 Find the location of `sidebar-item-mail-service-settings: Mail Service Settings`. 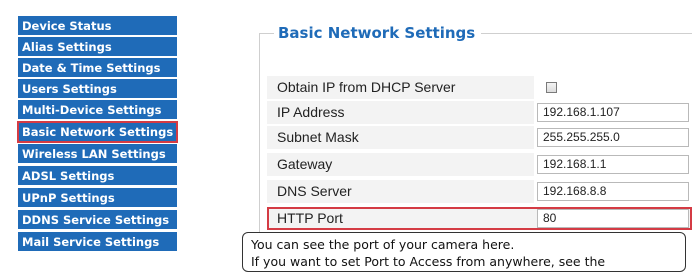

sidebar-item-mail-service-settings: Mail Service Settings is located at coordinates (97, 242).